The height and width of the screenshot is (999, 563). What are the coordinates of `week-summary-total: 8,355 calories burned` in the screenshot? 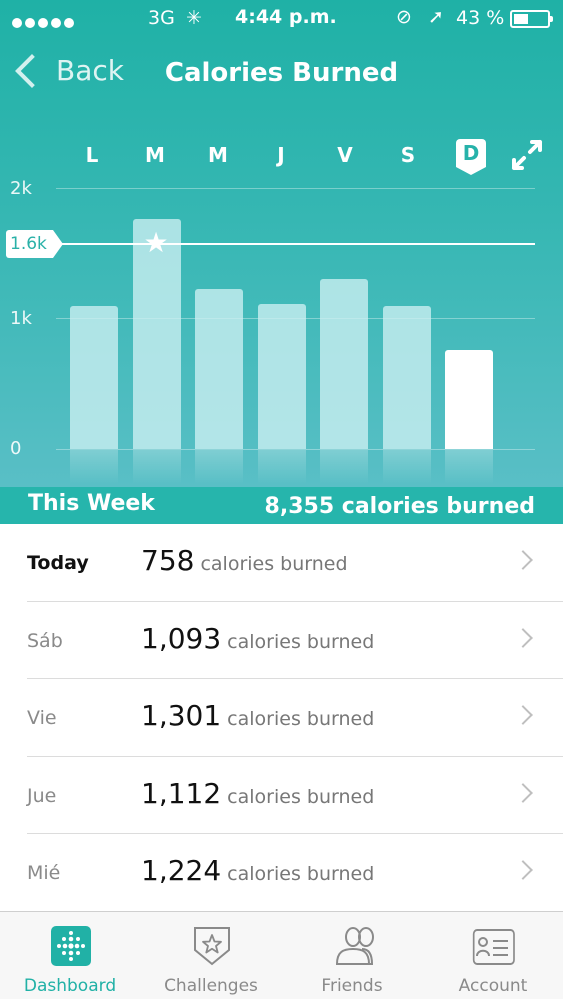 It's located at (399, 506).